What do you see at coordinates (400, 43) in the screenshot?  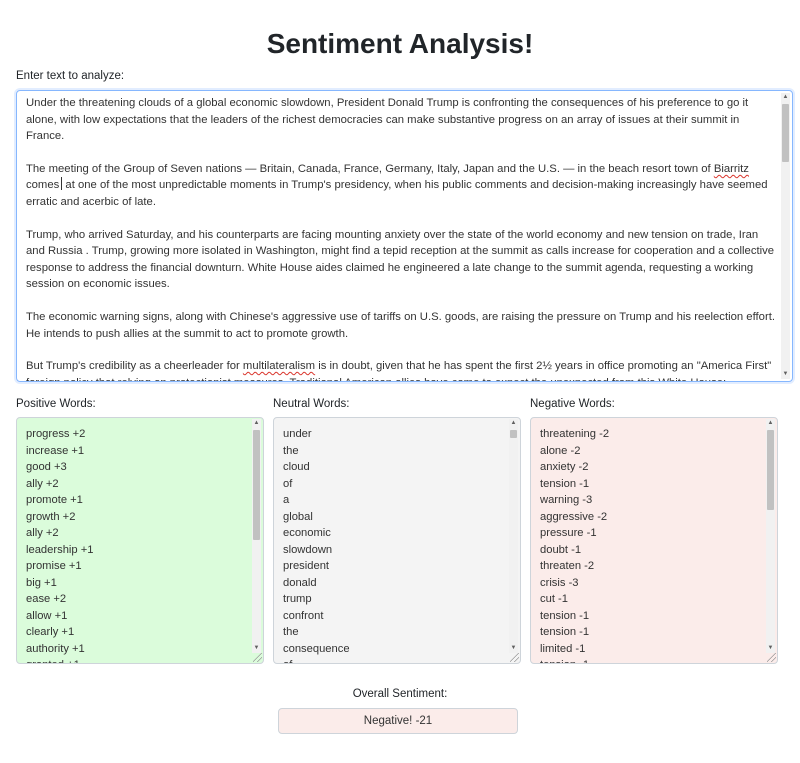 I see `page-title: Sentiment Analysis!` at bounding box center [400, 43].